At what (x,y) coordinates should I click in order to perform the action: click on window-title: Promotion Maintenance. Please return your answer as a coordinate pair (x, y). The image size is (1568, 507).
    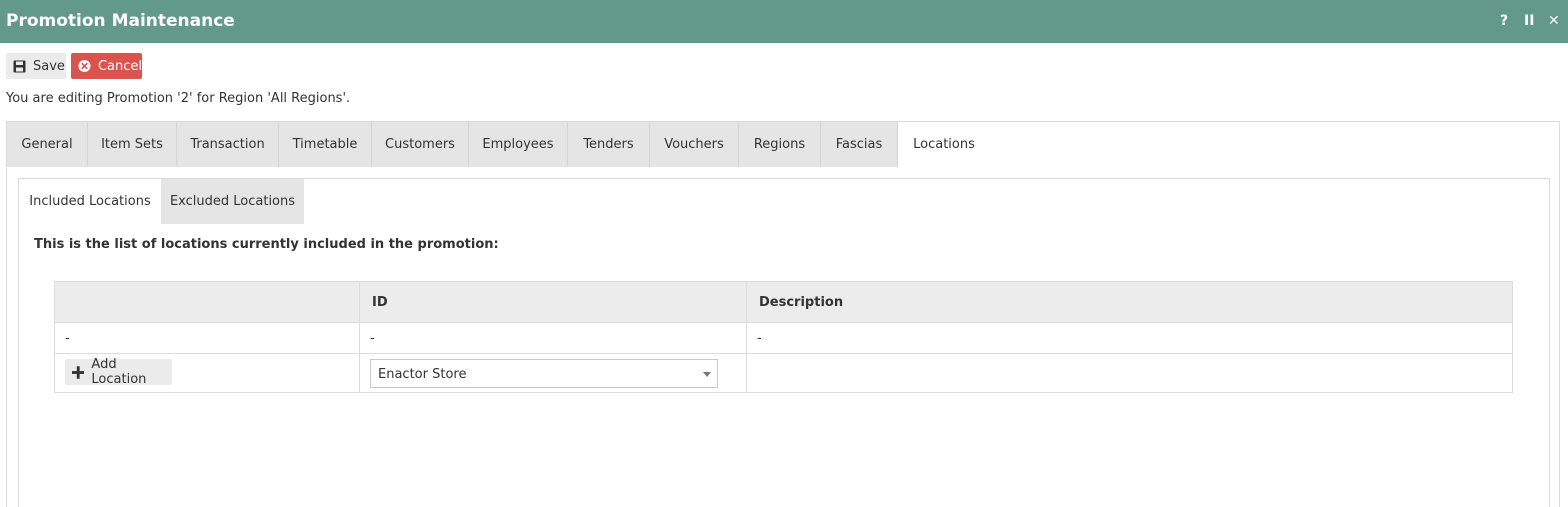
    Looking at the image, I should click on (120, 21).